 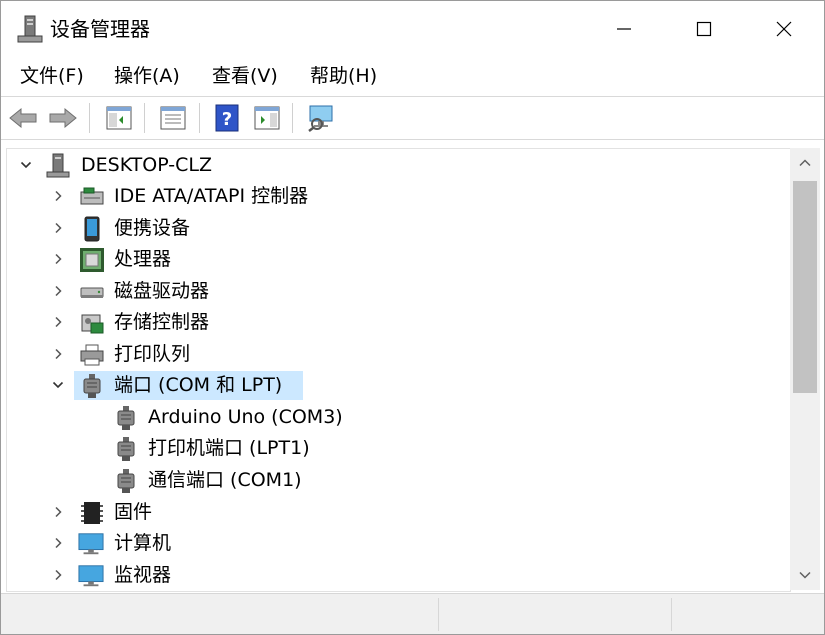 What do you see at coordinates (152, 228) in the screenshot?
I see `tree-item-label: 便携设备` at bounding box center [152, 228].